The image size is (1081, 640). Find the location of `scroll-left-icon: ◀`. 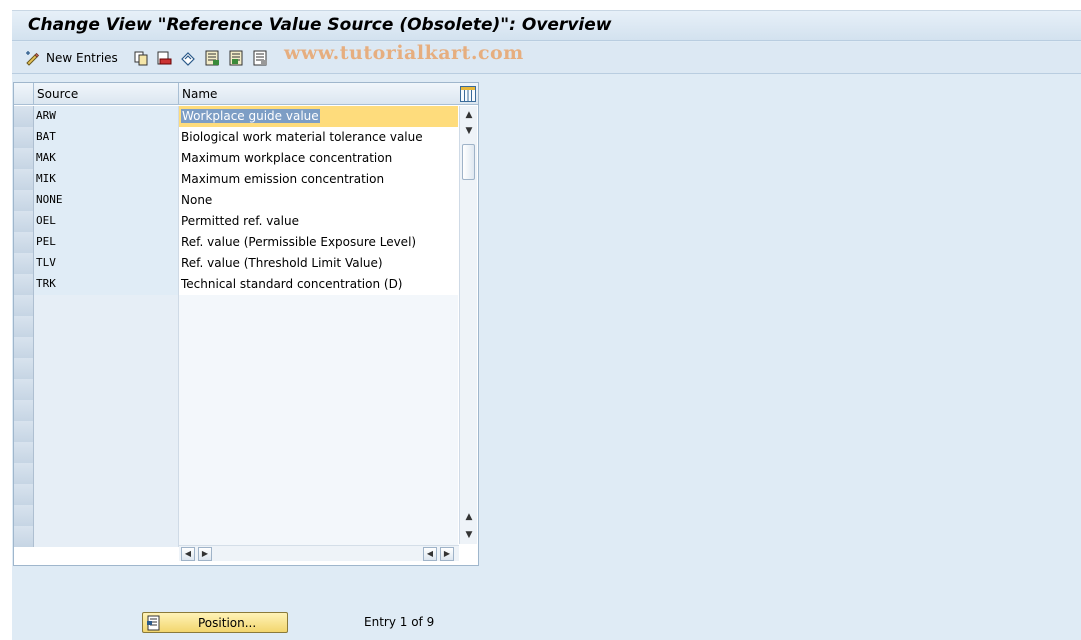

scroll-left-icon: ◀ is located at coordinates (188, 554).